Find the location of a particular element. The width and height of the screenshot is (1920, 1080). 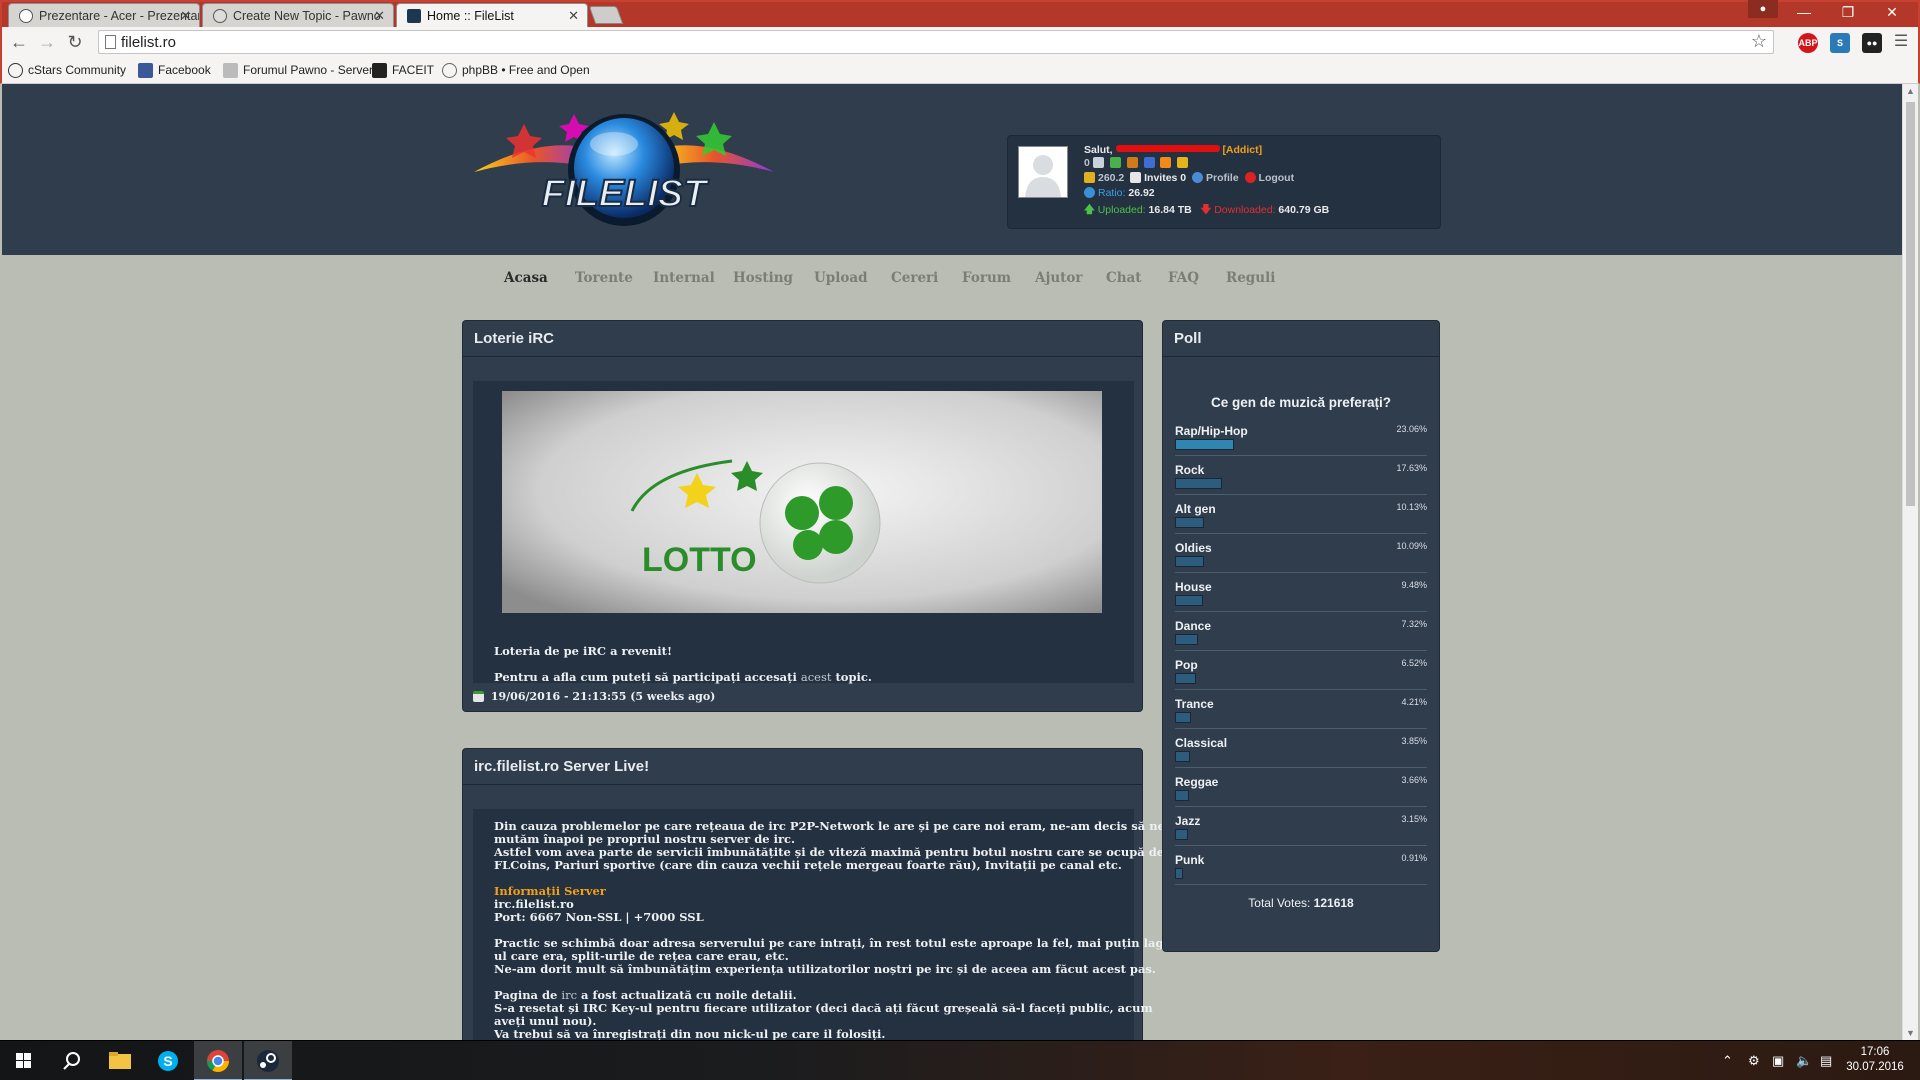

profile-icon: ● is located at coordinates (1763, 9).